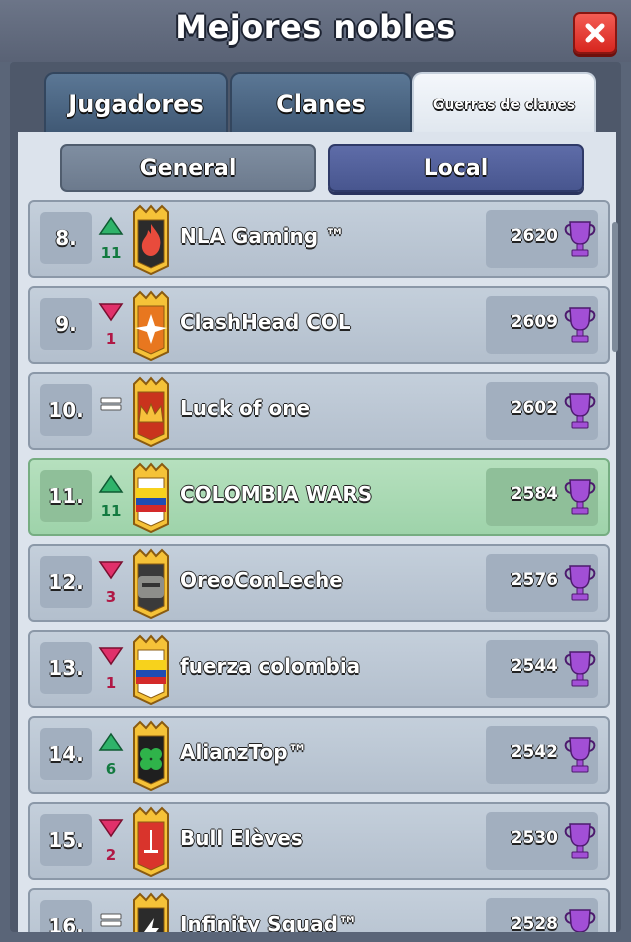  I want to click on tab-jugadores: Jugadores, so click(136, 103).